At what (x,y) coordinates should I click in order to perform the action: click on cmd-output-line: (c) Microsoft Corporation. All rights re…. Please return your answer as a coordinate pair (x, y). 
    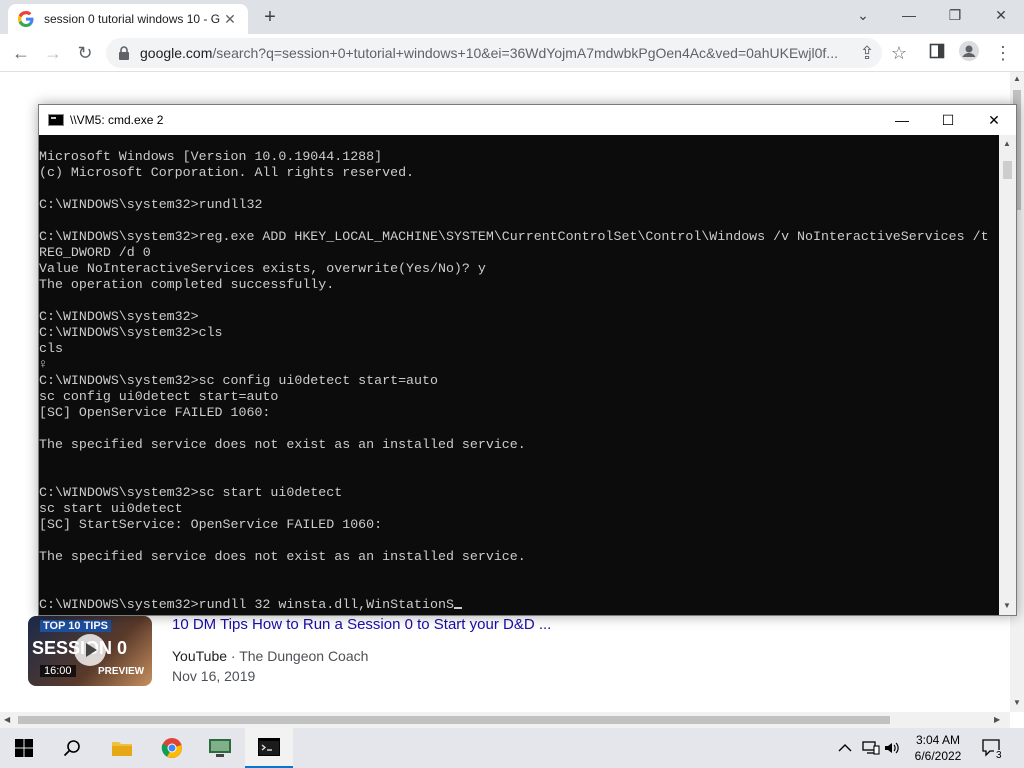
    Looking at the image, I should click on (227, 172).